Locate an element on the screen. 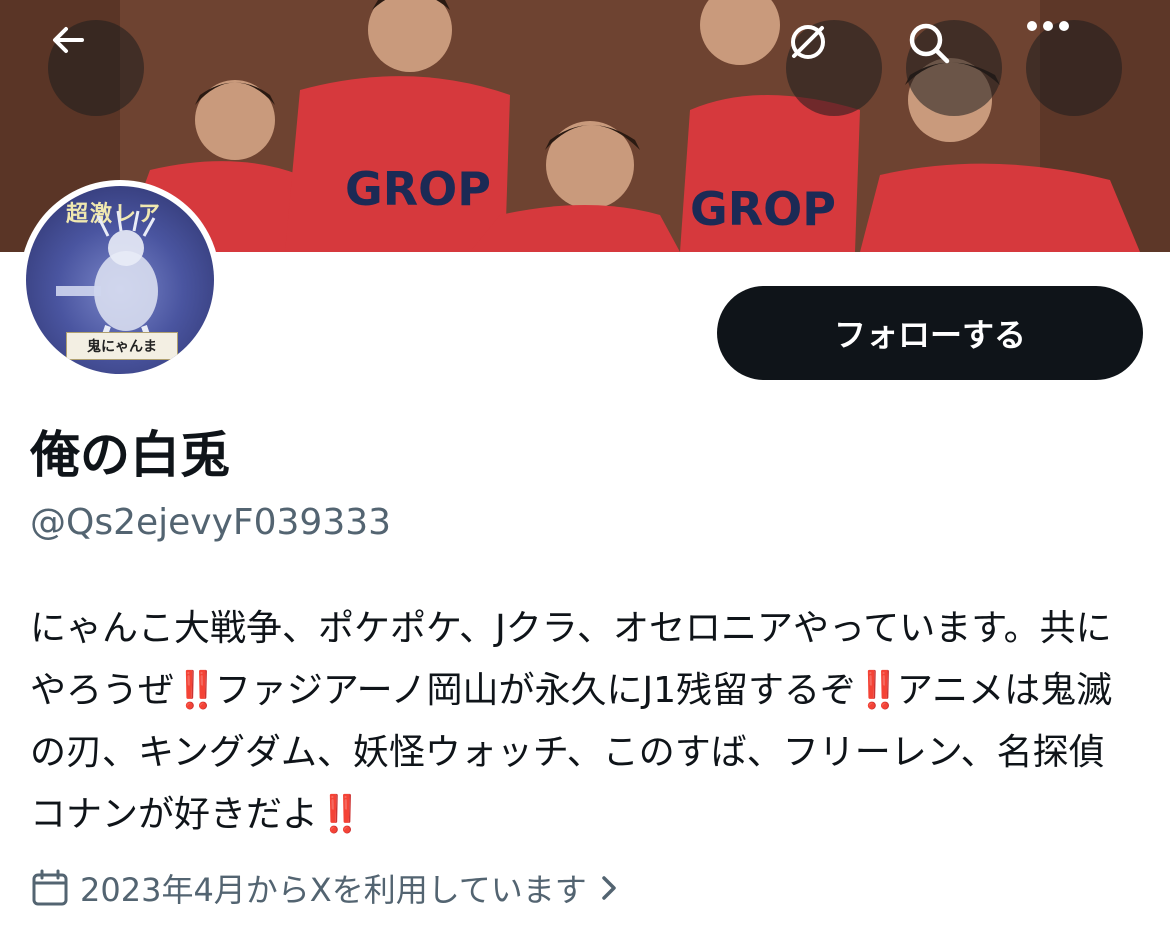 The image size is (1170, 934). joined-date-text: 2023年4月からXを利用しています is located at coordinates (333, 890).